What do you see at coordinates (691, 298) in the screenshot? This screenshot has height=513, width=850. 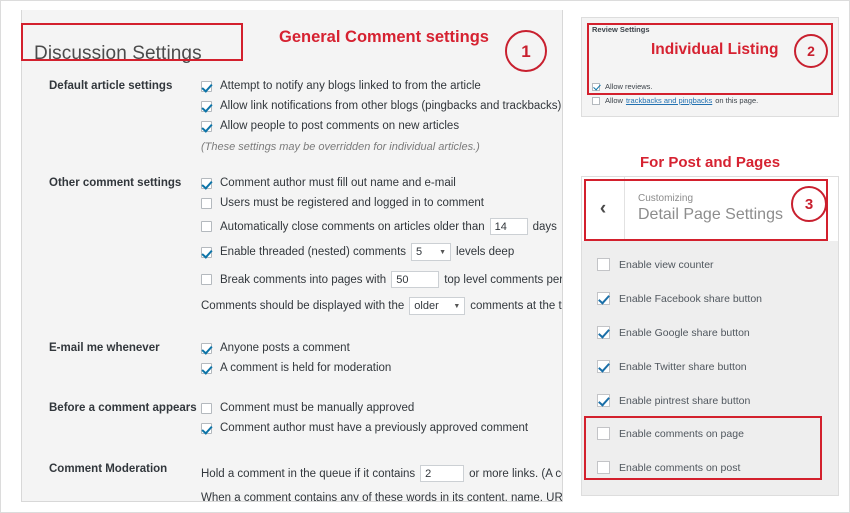 I see `option-label: Enable Facebook share button` at bounding box center [691, 298].